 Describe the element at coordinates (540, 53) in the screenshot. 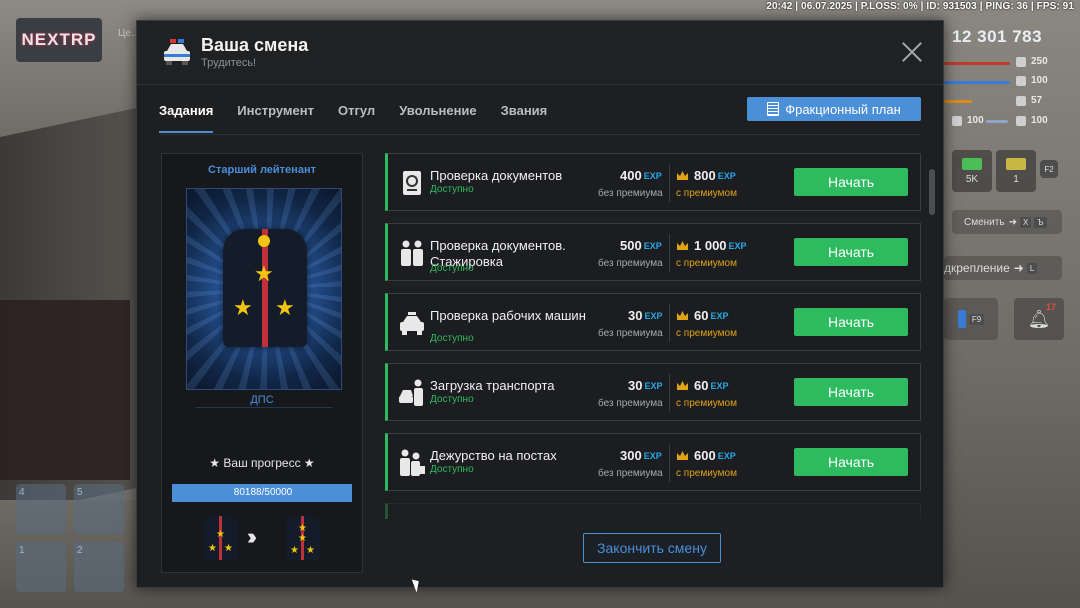

I see `window-header: Ваша смена Трудитесь!` at that location.